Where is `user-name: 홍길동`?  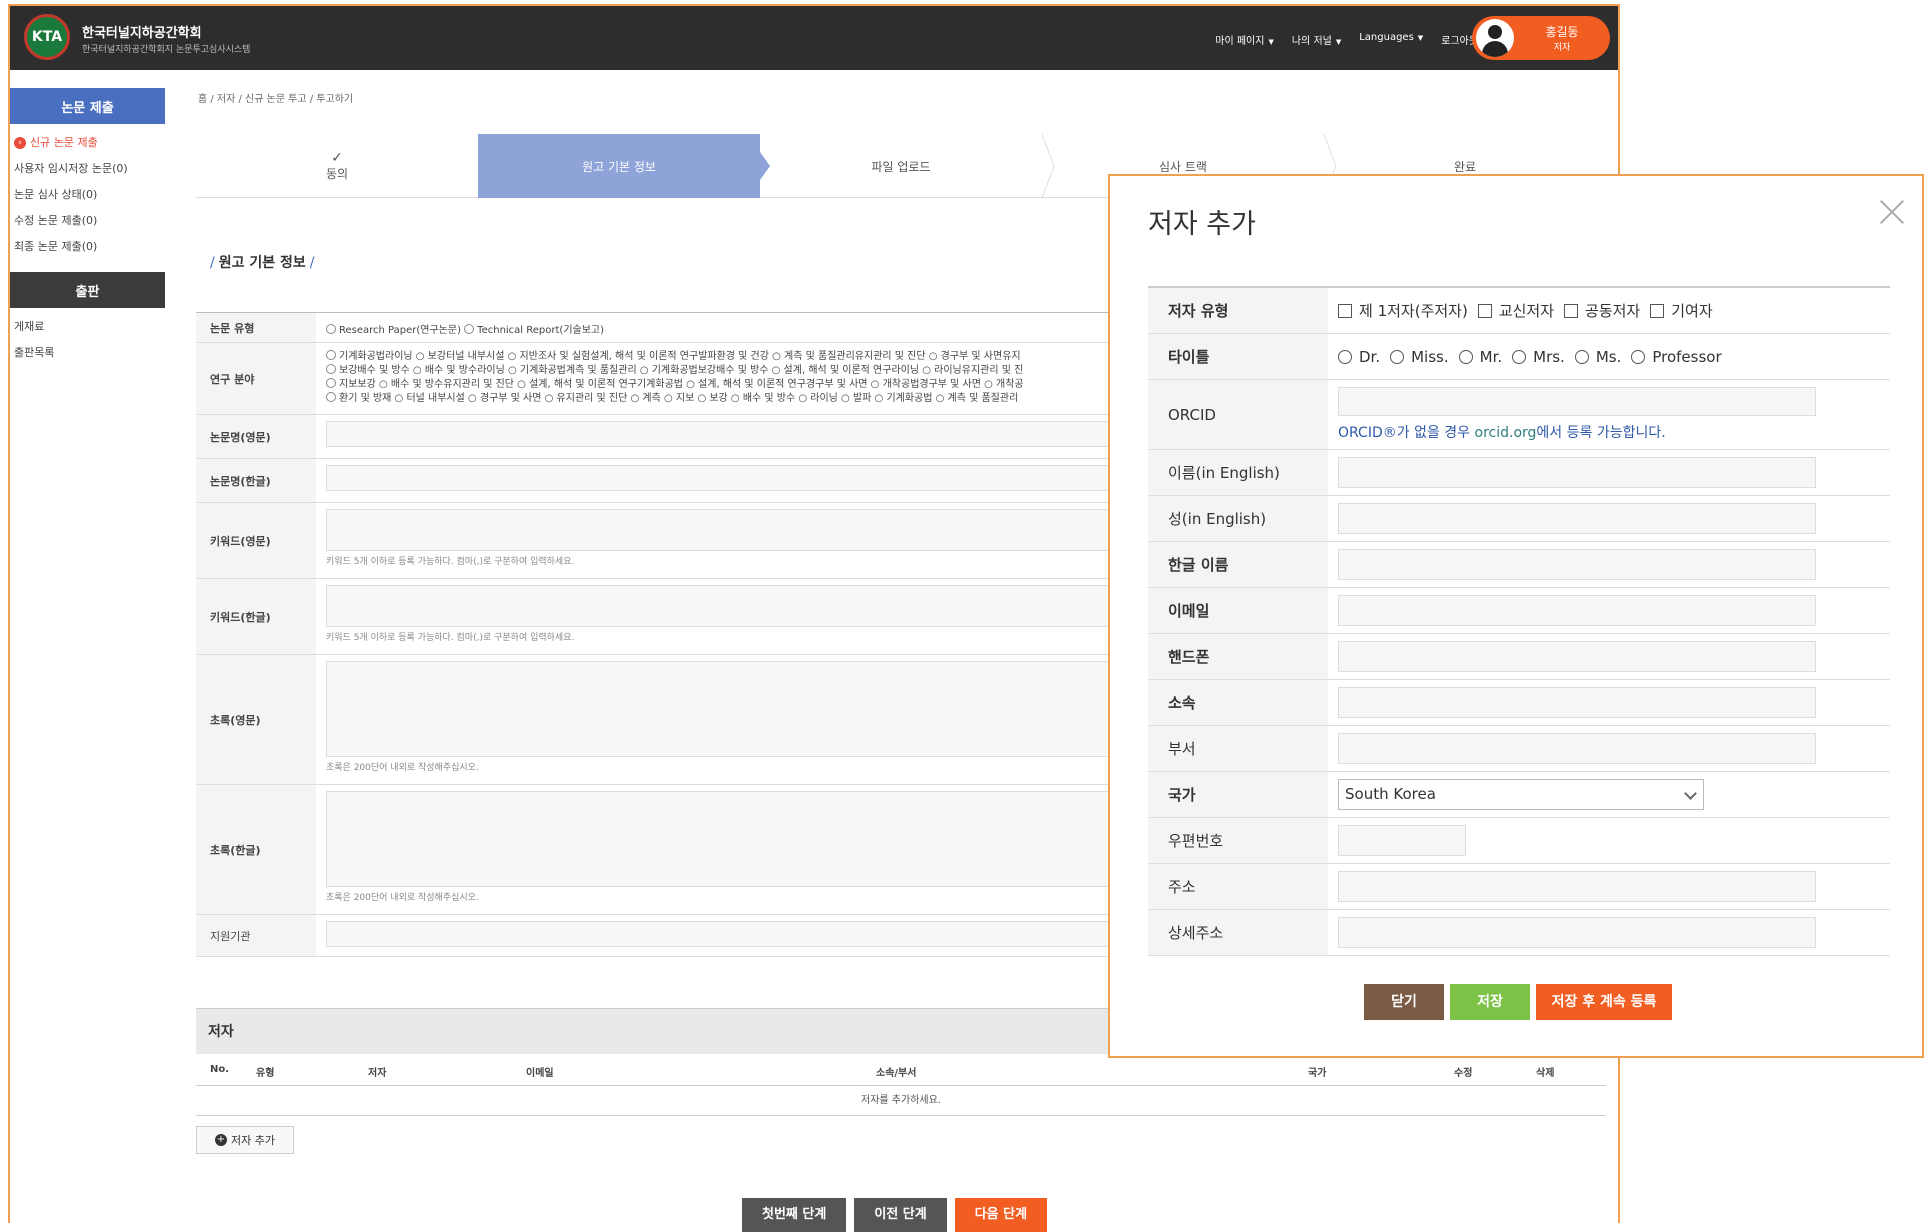 user-name: 홍길동 is located at coordinates (1562, 32).